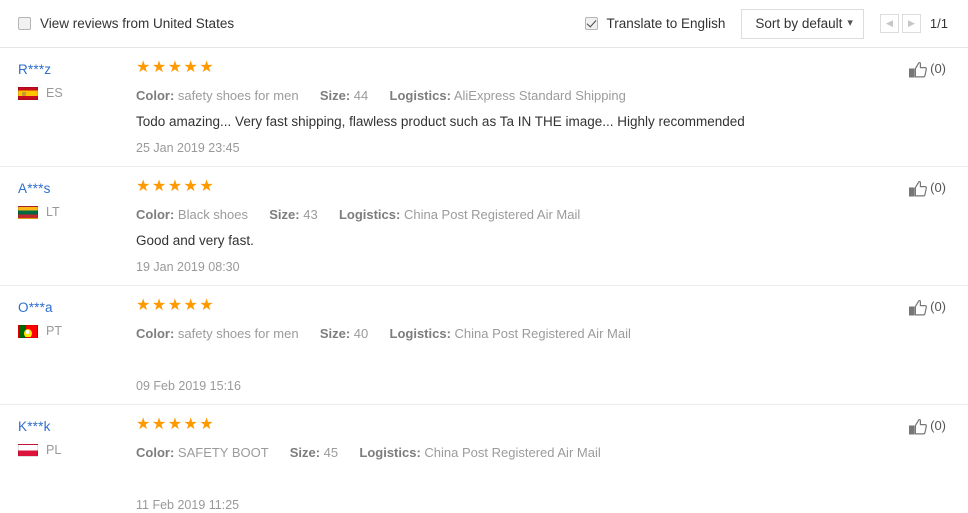 The width and height of the screenshot is (968, 513). Describe the element at coordinates (137, 23) in the screenshot. I see `view-reviews-label: View reviews from United States` at that location.